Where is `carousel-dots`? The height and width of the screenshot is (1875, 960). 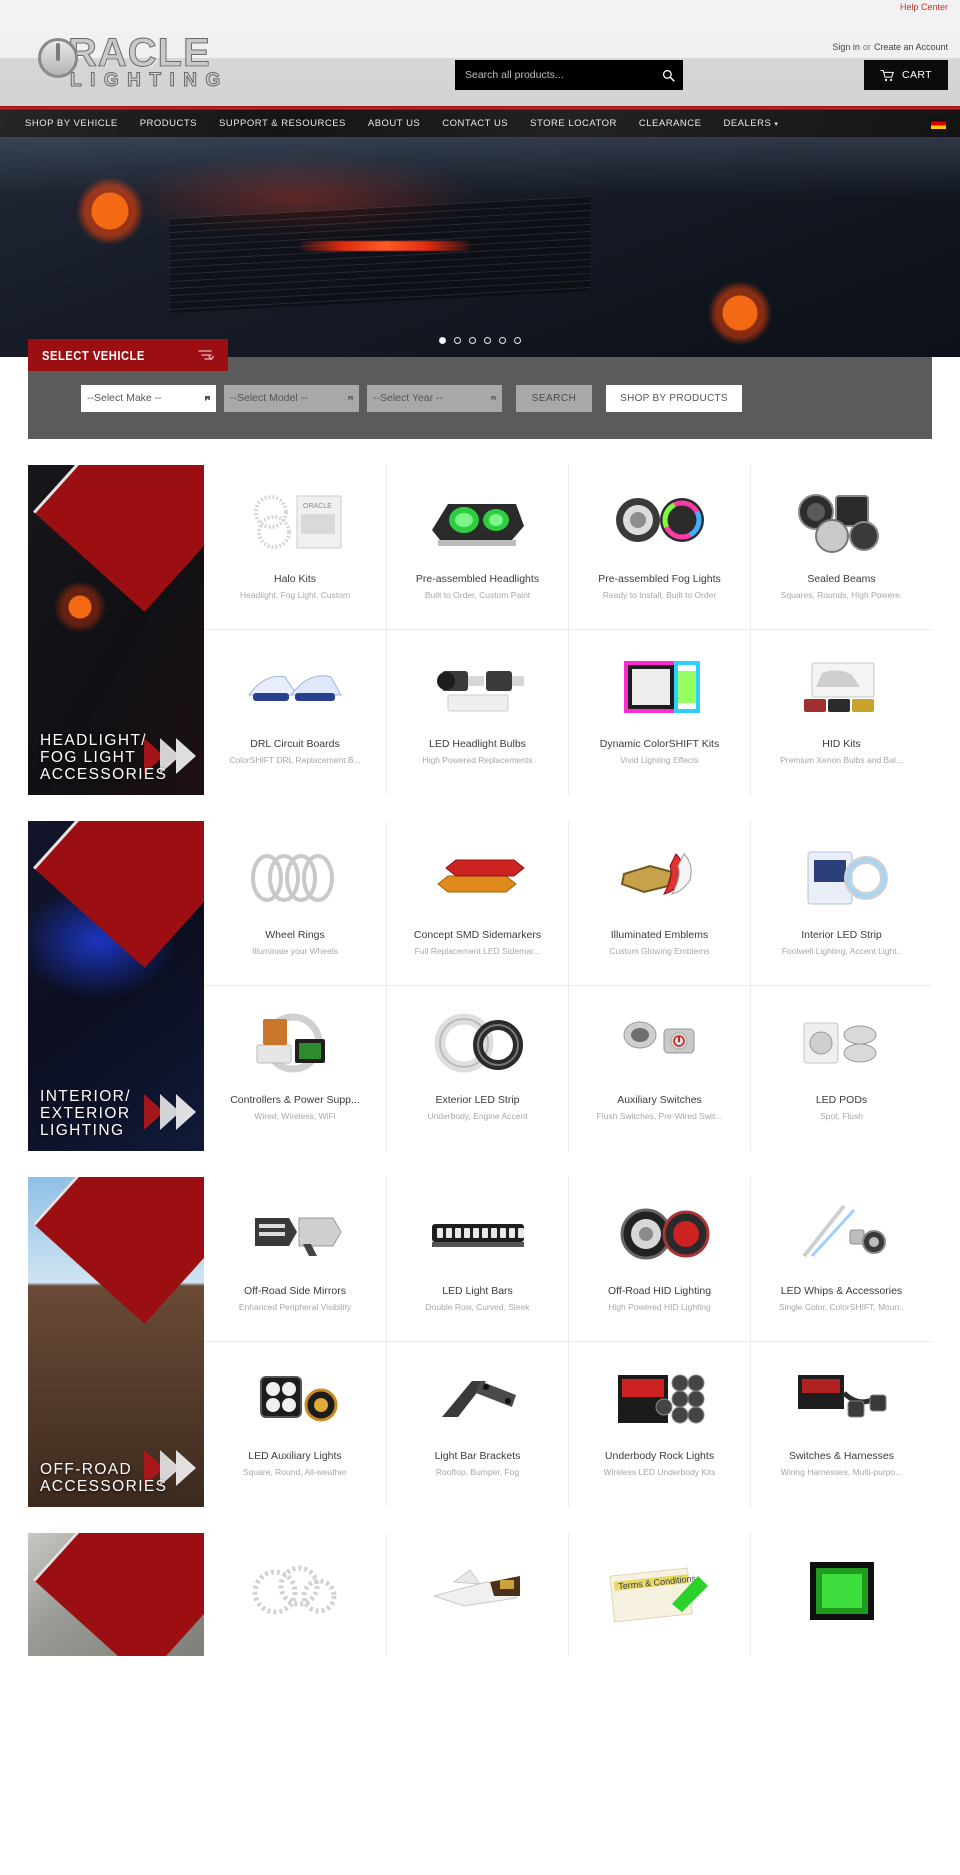 carousel-dots is located at coordinates (480, 340).